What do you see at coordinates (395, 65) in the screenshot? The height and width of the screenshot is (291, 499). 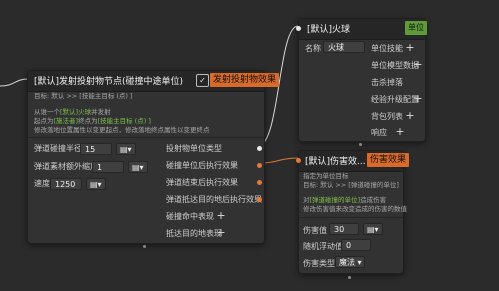 I see `row-model-data: 单位模型数据` at bounding box center [395, 65].